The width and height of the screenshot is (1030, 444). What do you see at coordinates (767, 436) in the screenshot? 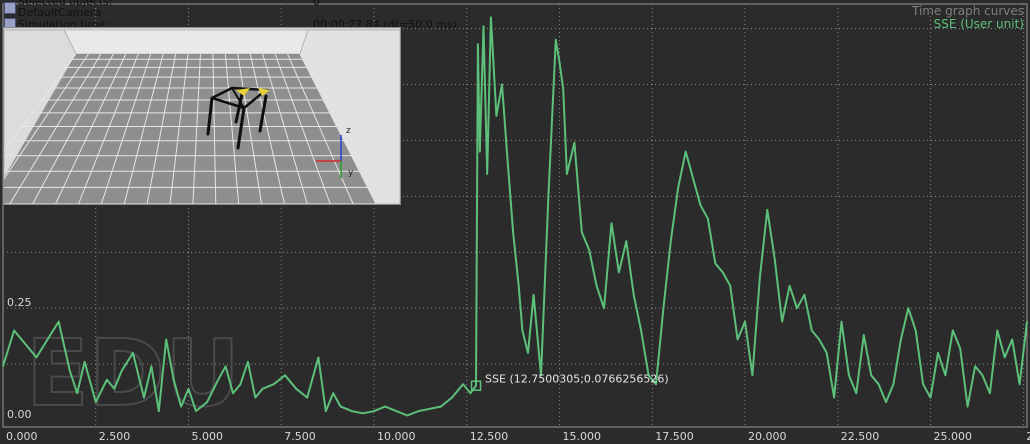
I see `x-tick-label: 20.000` at bounding box center [767, 436].